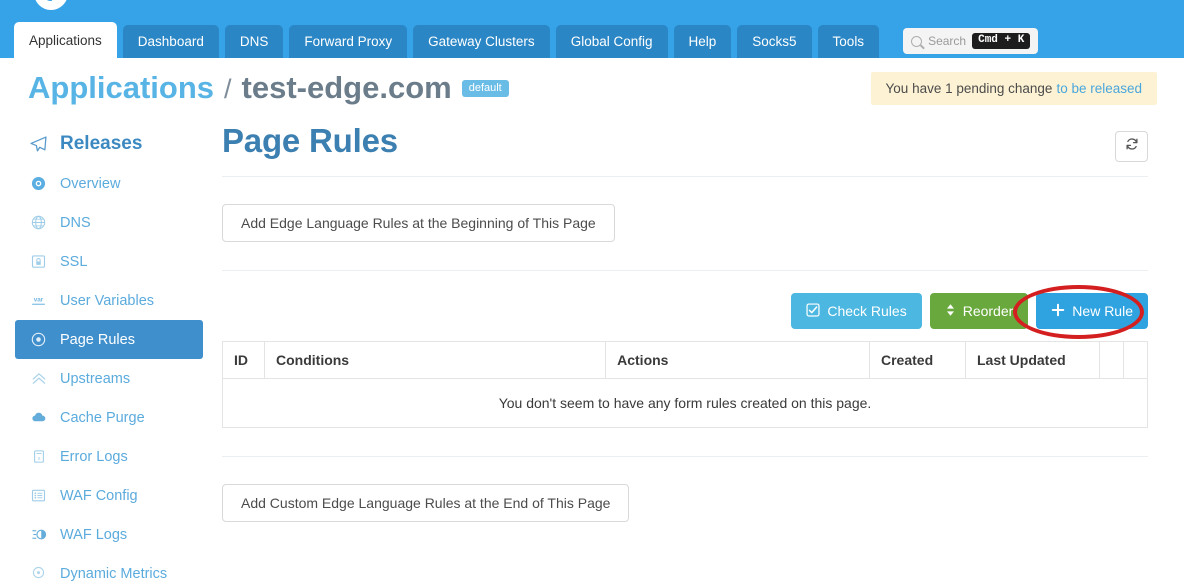 The image size is (1184, 585). I want to click on tab-global-config: Global Config, so click(611, 41).